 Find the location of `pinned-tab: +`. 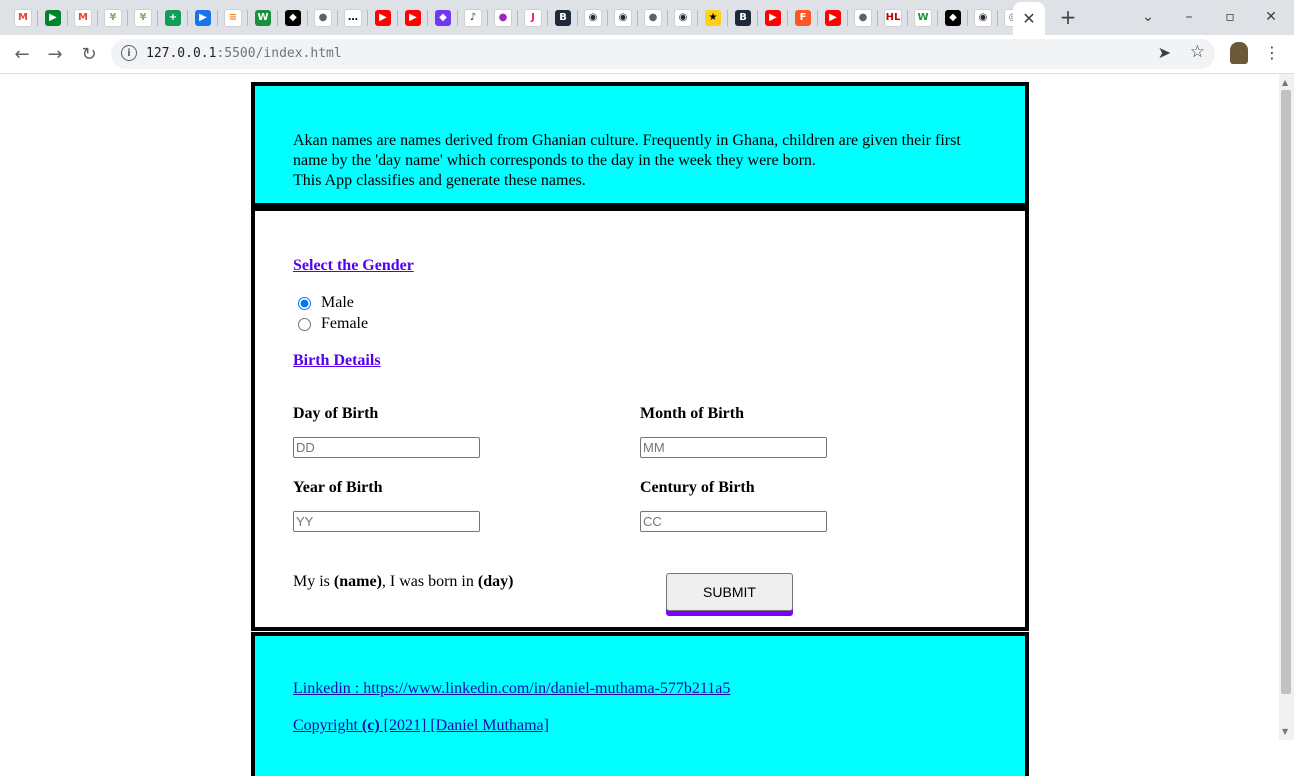

pinned-tab: + is located at coordinates (173, 17).